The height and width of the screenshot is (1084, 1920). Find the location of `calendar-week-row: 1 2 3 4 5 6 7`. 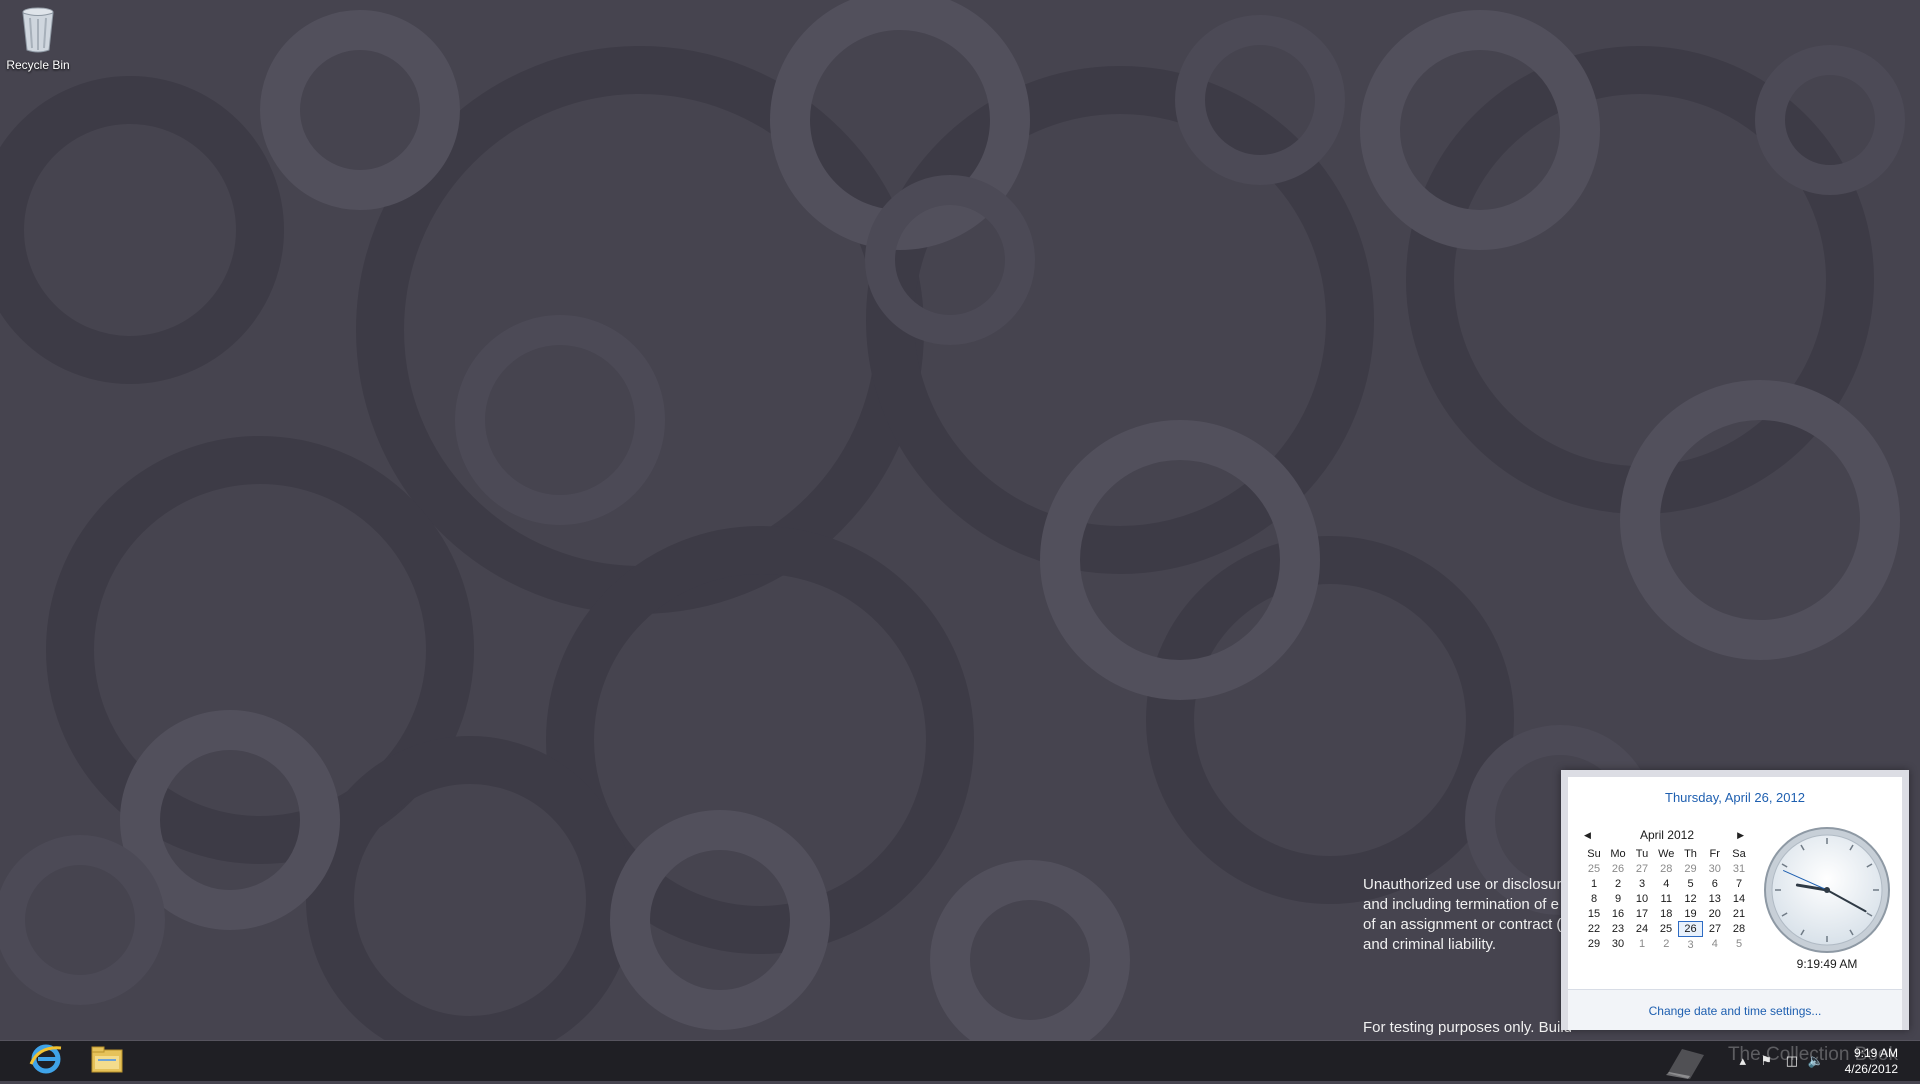

calendar-week-row: 1 2 3 4 5 6 7 is located at coordinates (1666, 883).